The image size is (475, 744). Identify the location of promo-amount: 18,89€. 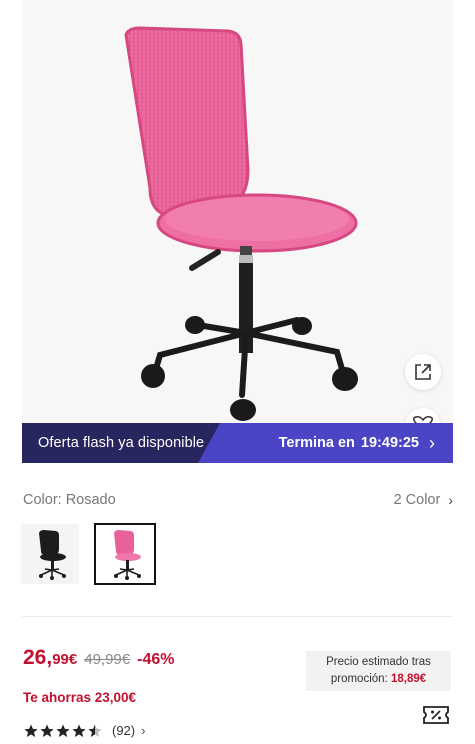
(408, 679).